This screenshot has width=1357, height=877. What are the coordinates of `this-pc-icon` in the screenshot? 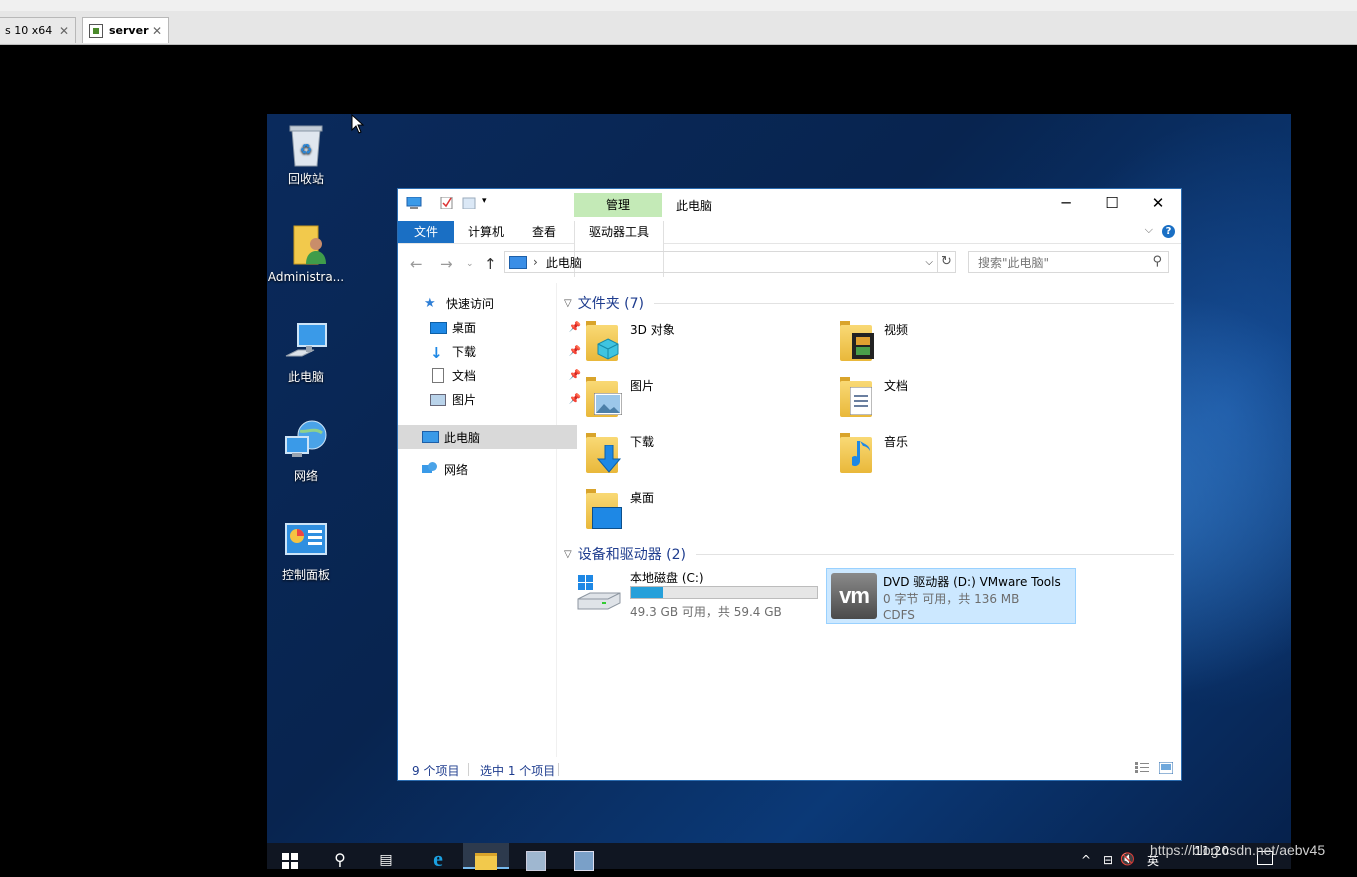 It's located at (518, 262).